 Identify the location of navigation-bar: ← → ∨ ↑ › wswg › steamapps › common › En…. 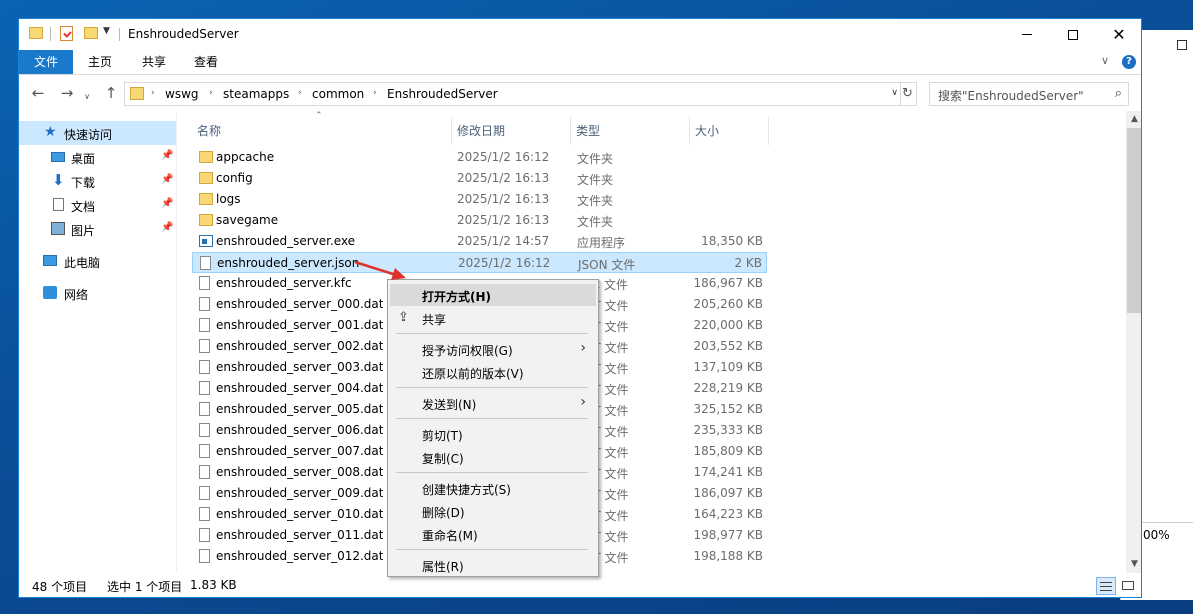
(580, 93).